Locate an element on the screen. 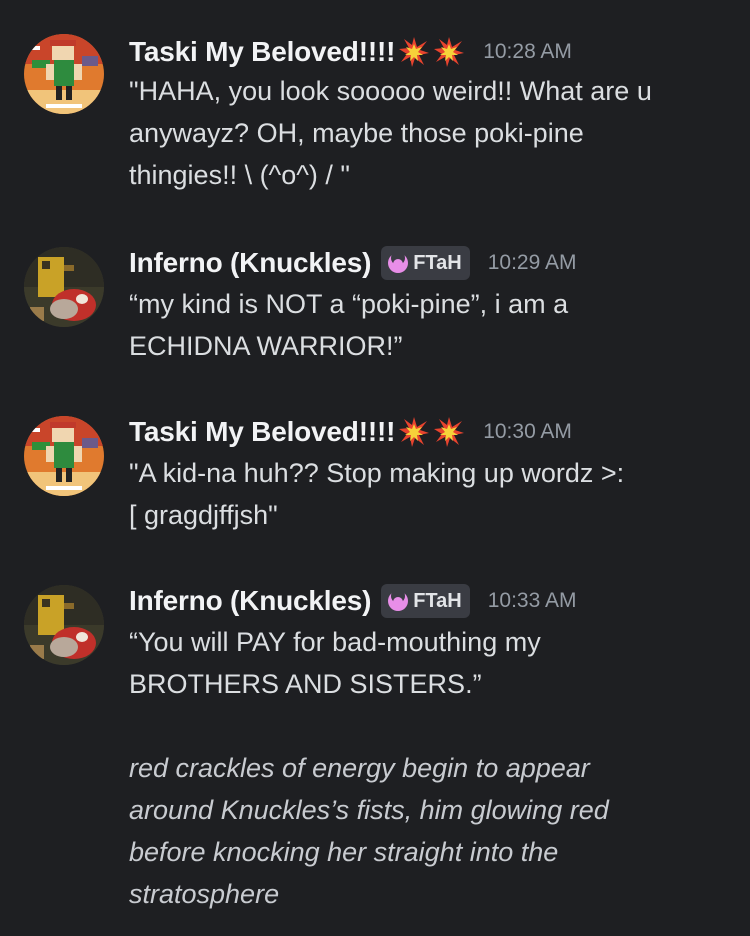 The width and height of the screenshot is (750, 936). message-line: [ gragdjffjsh" is located at coordinates (203, 515).